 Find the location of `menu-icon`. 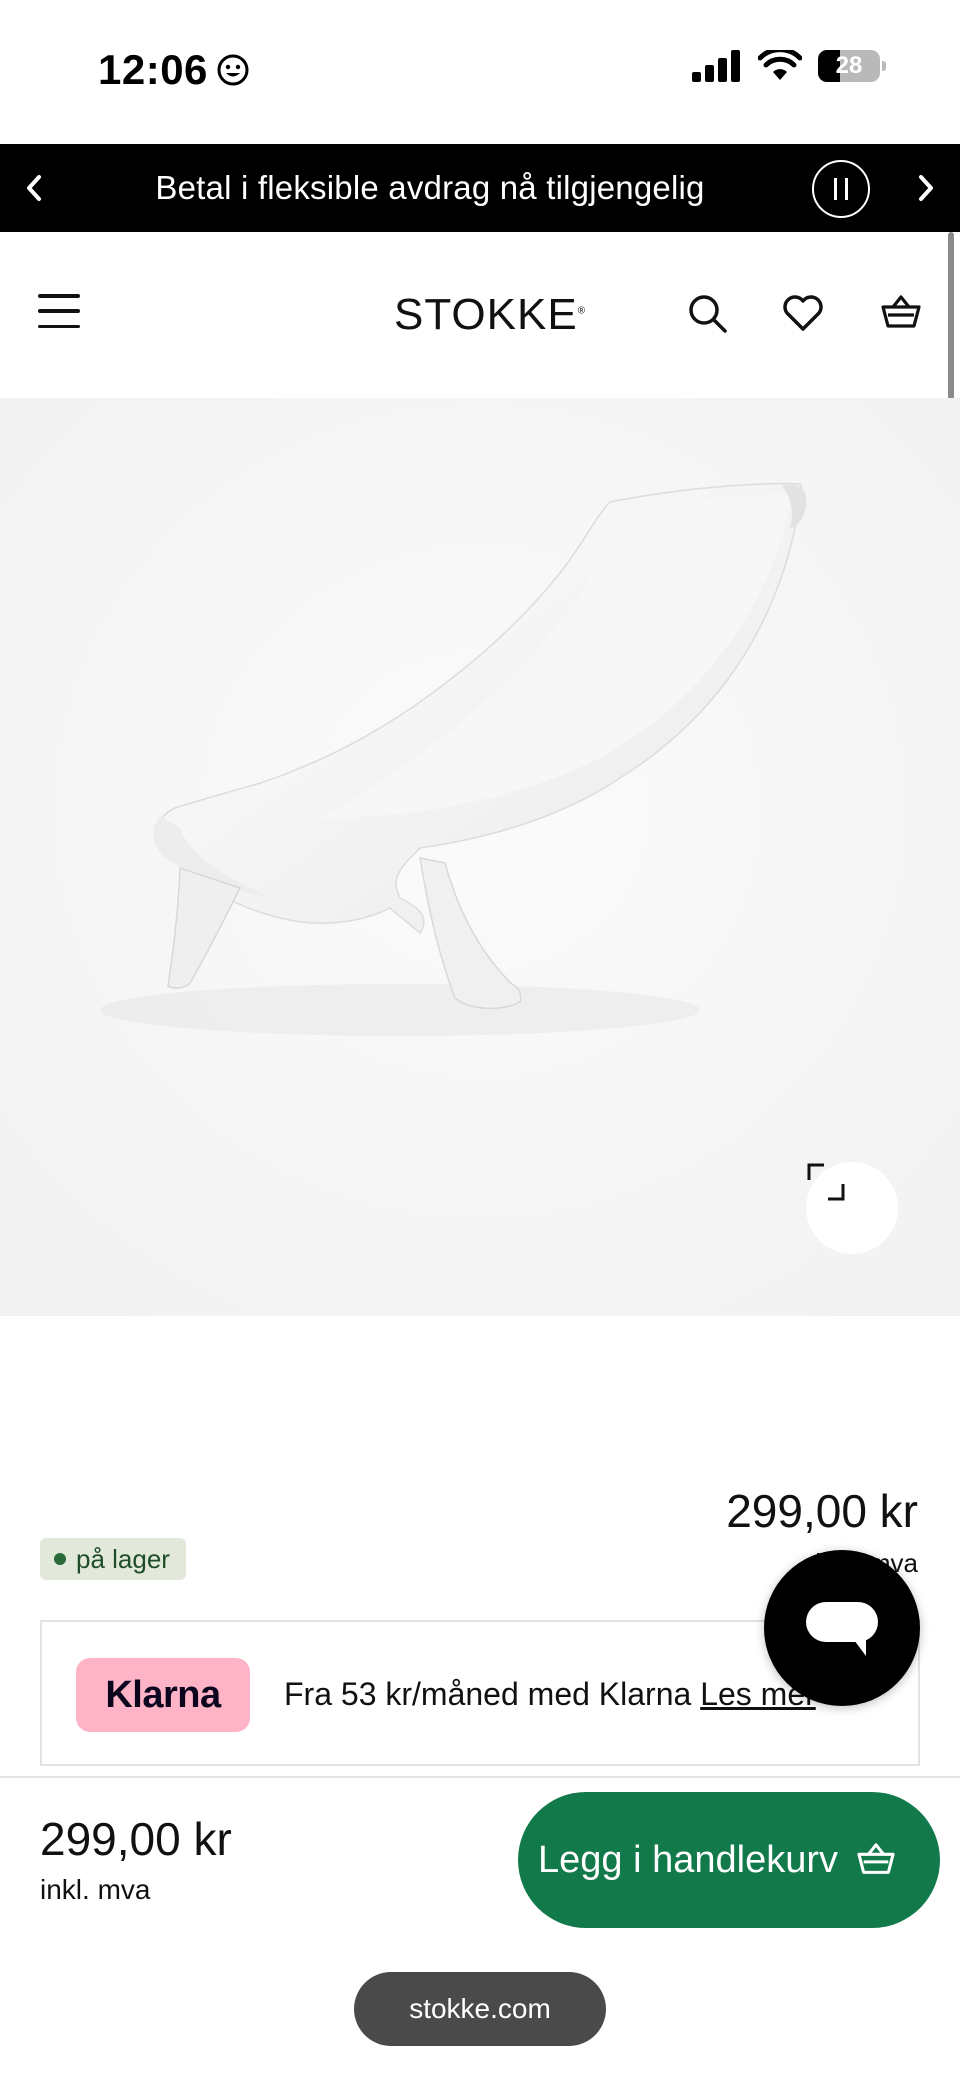

menu-icon is located at coordinates (59, 296).